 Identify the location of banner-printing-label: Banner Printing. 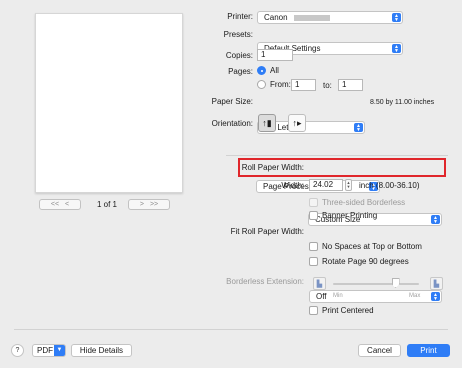
(350, 215).